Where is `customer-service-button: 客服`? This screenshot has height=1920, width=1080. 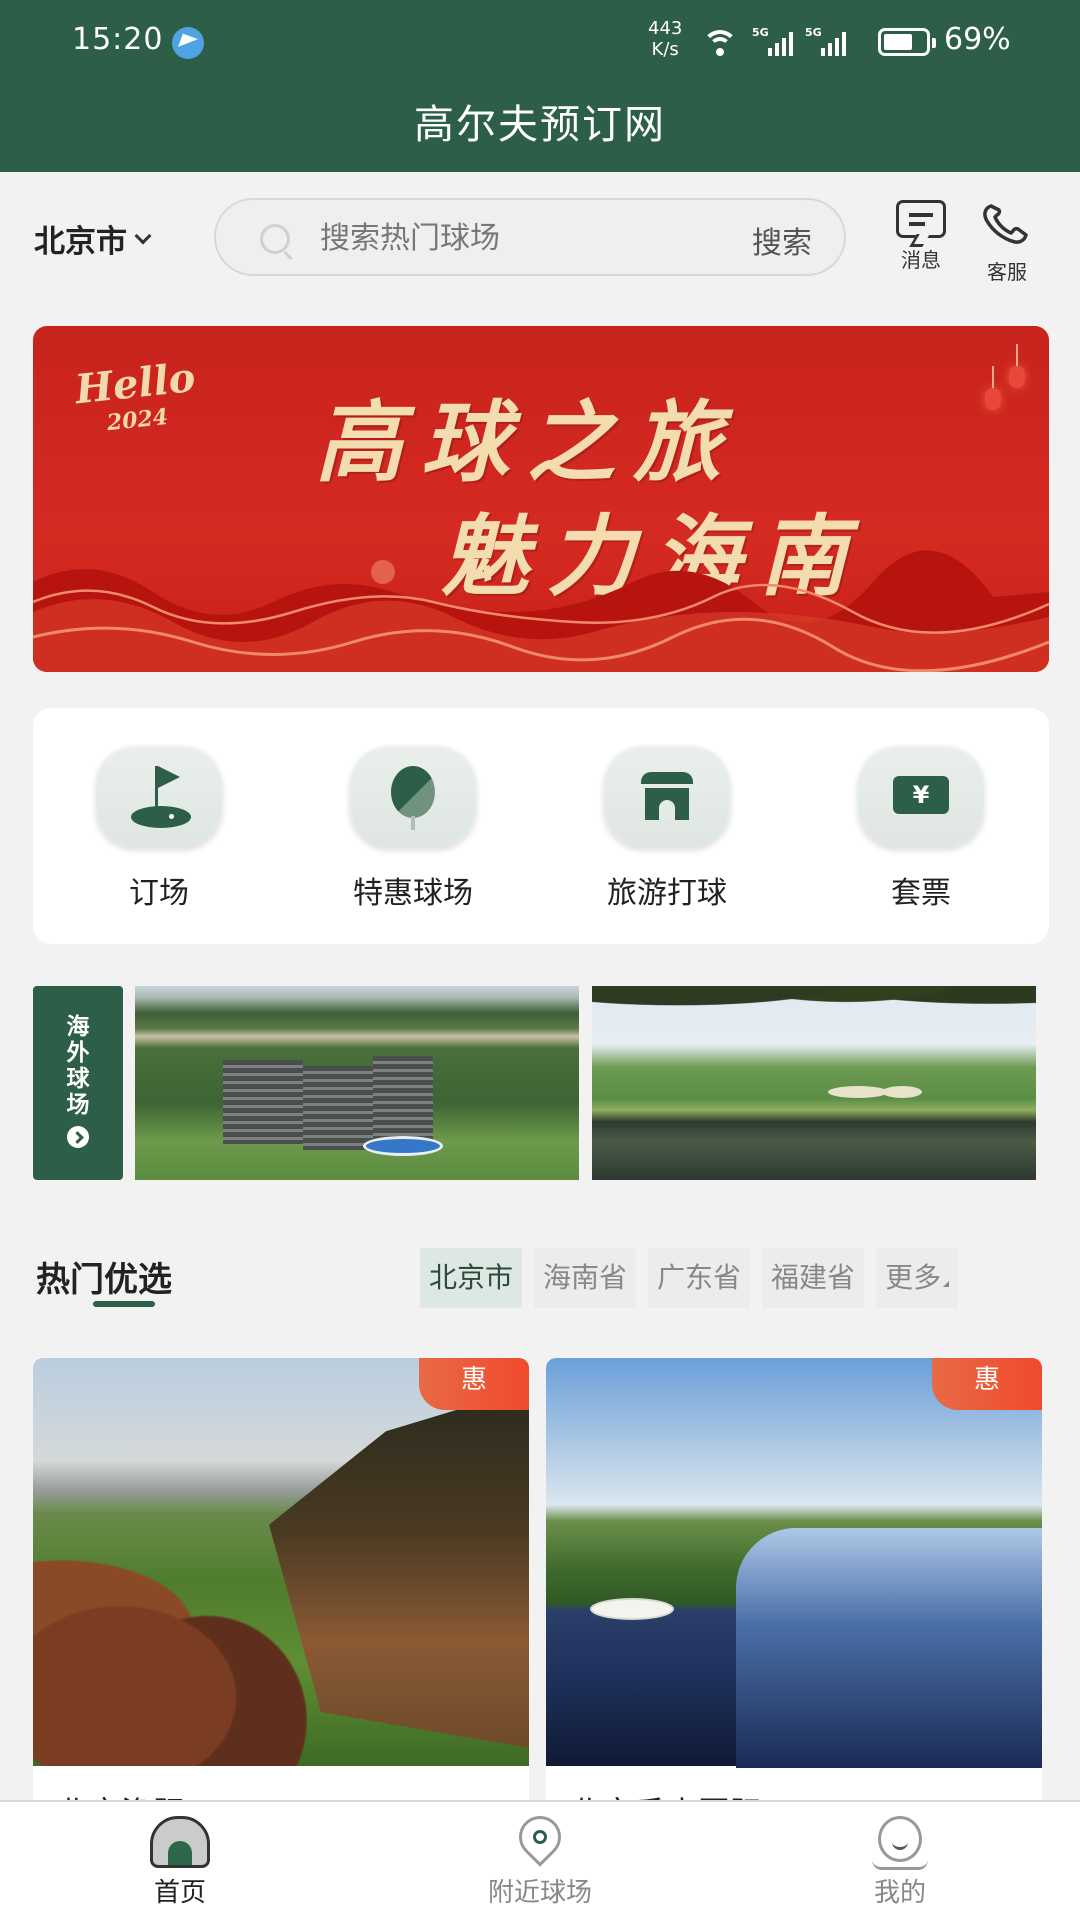 customer-service-button: 客服 is located at coordinates (1007, 242).